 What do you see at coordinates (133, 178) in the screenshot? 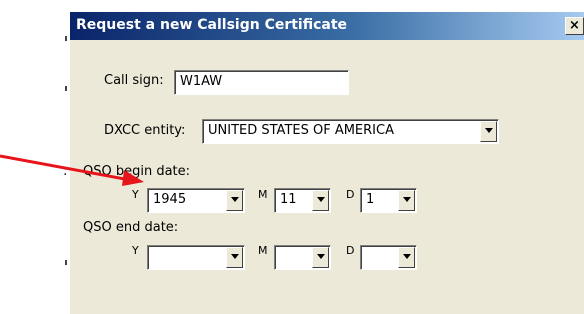
I see `red-arrow-head` at bounding box center [133, 178].